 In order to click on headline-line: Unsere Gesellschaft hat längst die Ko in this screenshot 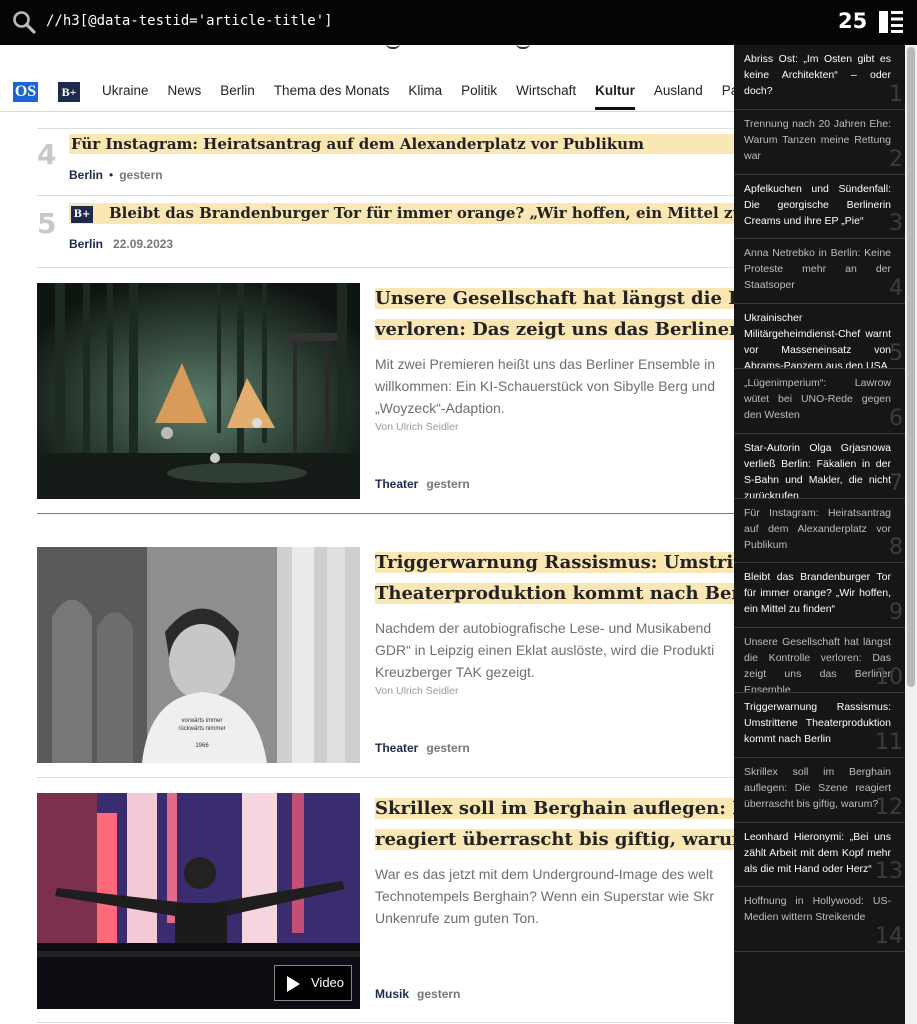, I will do `click(555, 298)`.